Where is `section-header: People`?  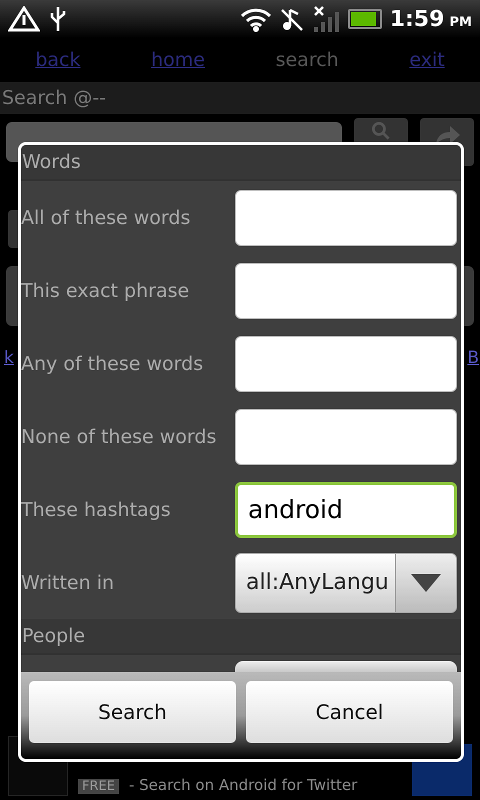 section-header: People is located at coordinates (241, 637).